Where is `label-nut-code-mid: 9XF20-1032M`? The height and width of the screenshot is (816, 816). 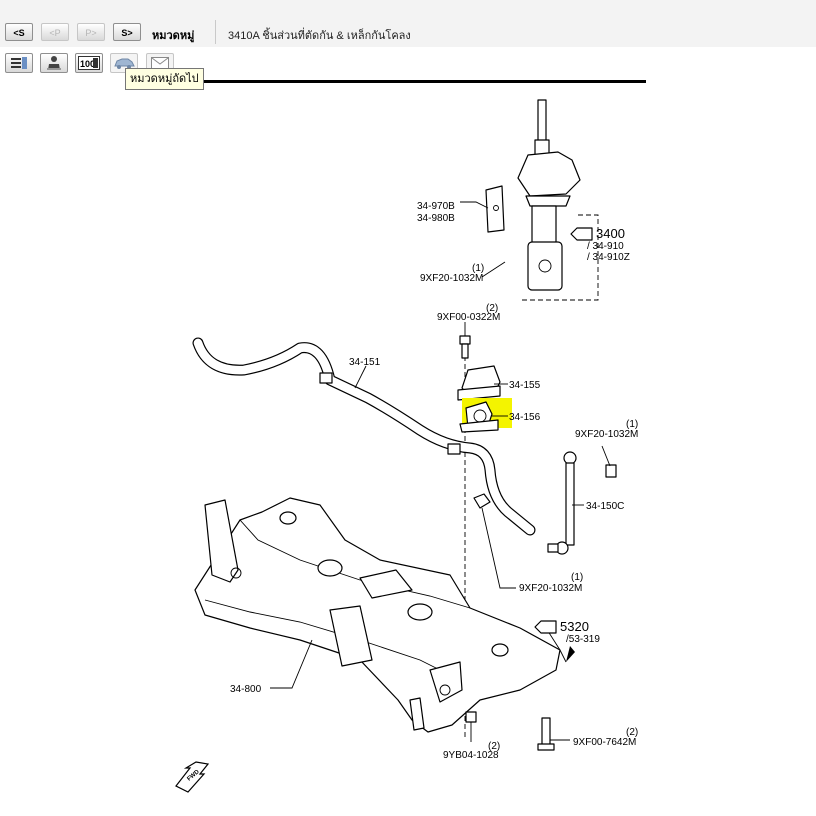 label-nut-code-mid: 9XF20-1032M is located at coordinates (550, 588).